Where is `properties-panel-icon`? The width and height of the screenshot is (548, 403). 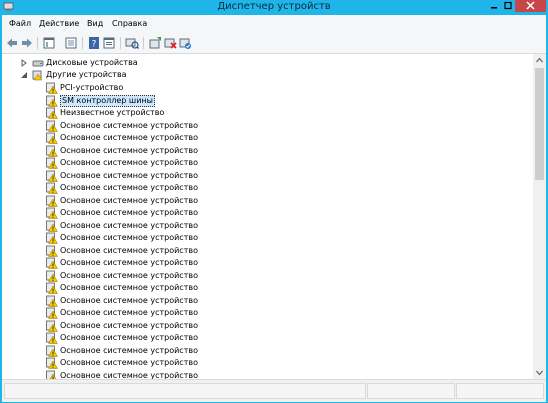
properties-panel-icon is located at coordinates (49, 43).